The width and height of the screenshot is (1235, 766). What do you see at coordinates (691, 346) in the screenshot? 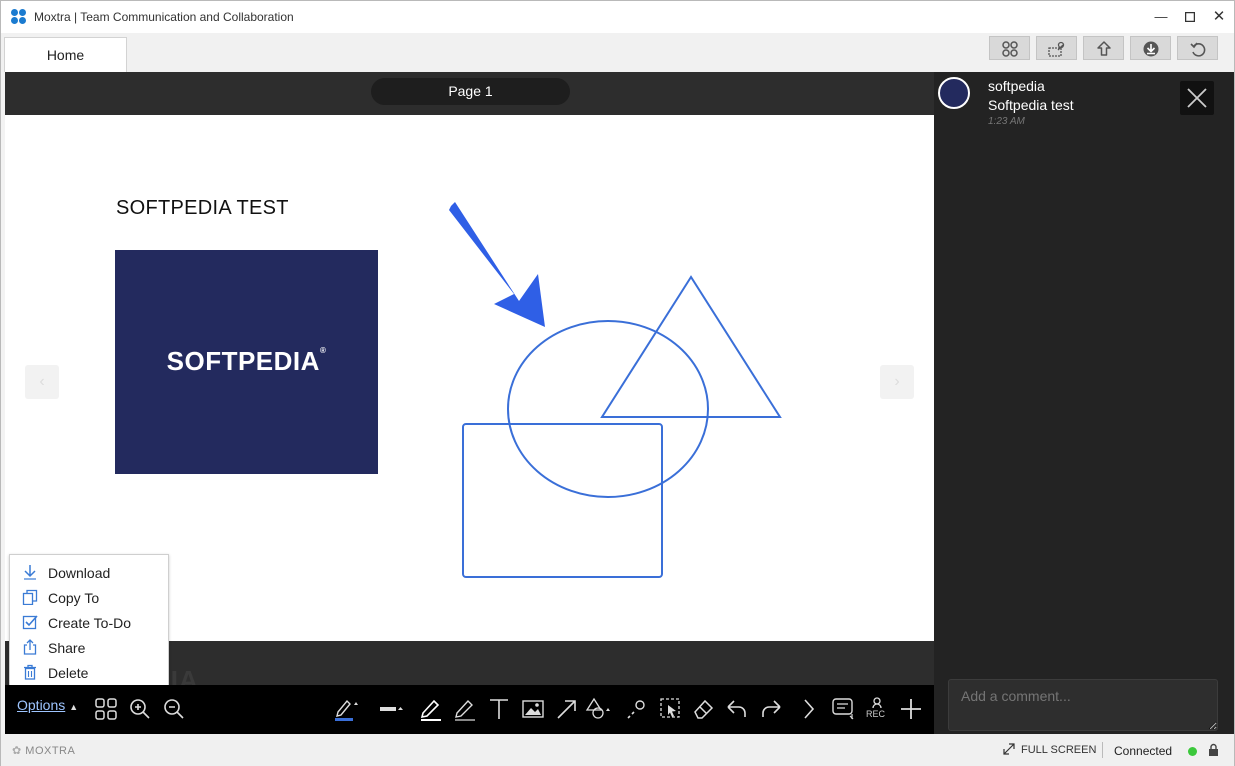
I see `drawn-triangle` at bounding box center [691, 346].